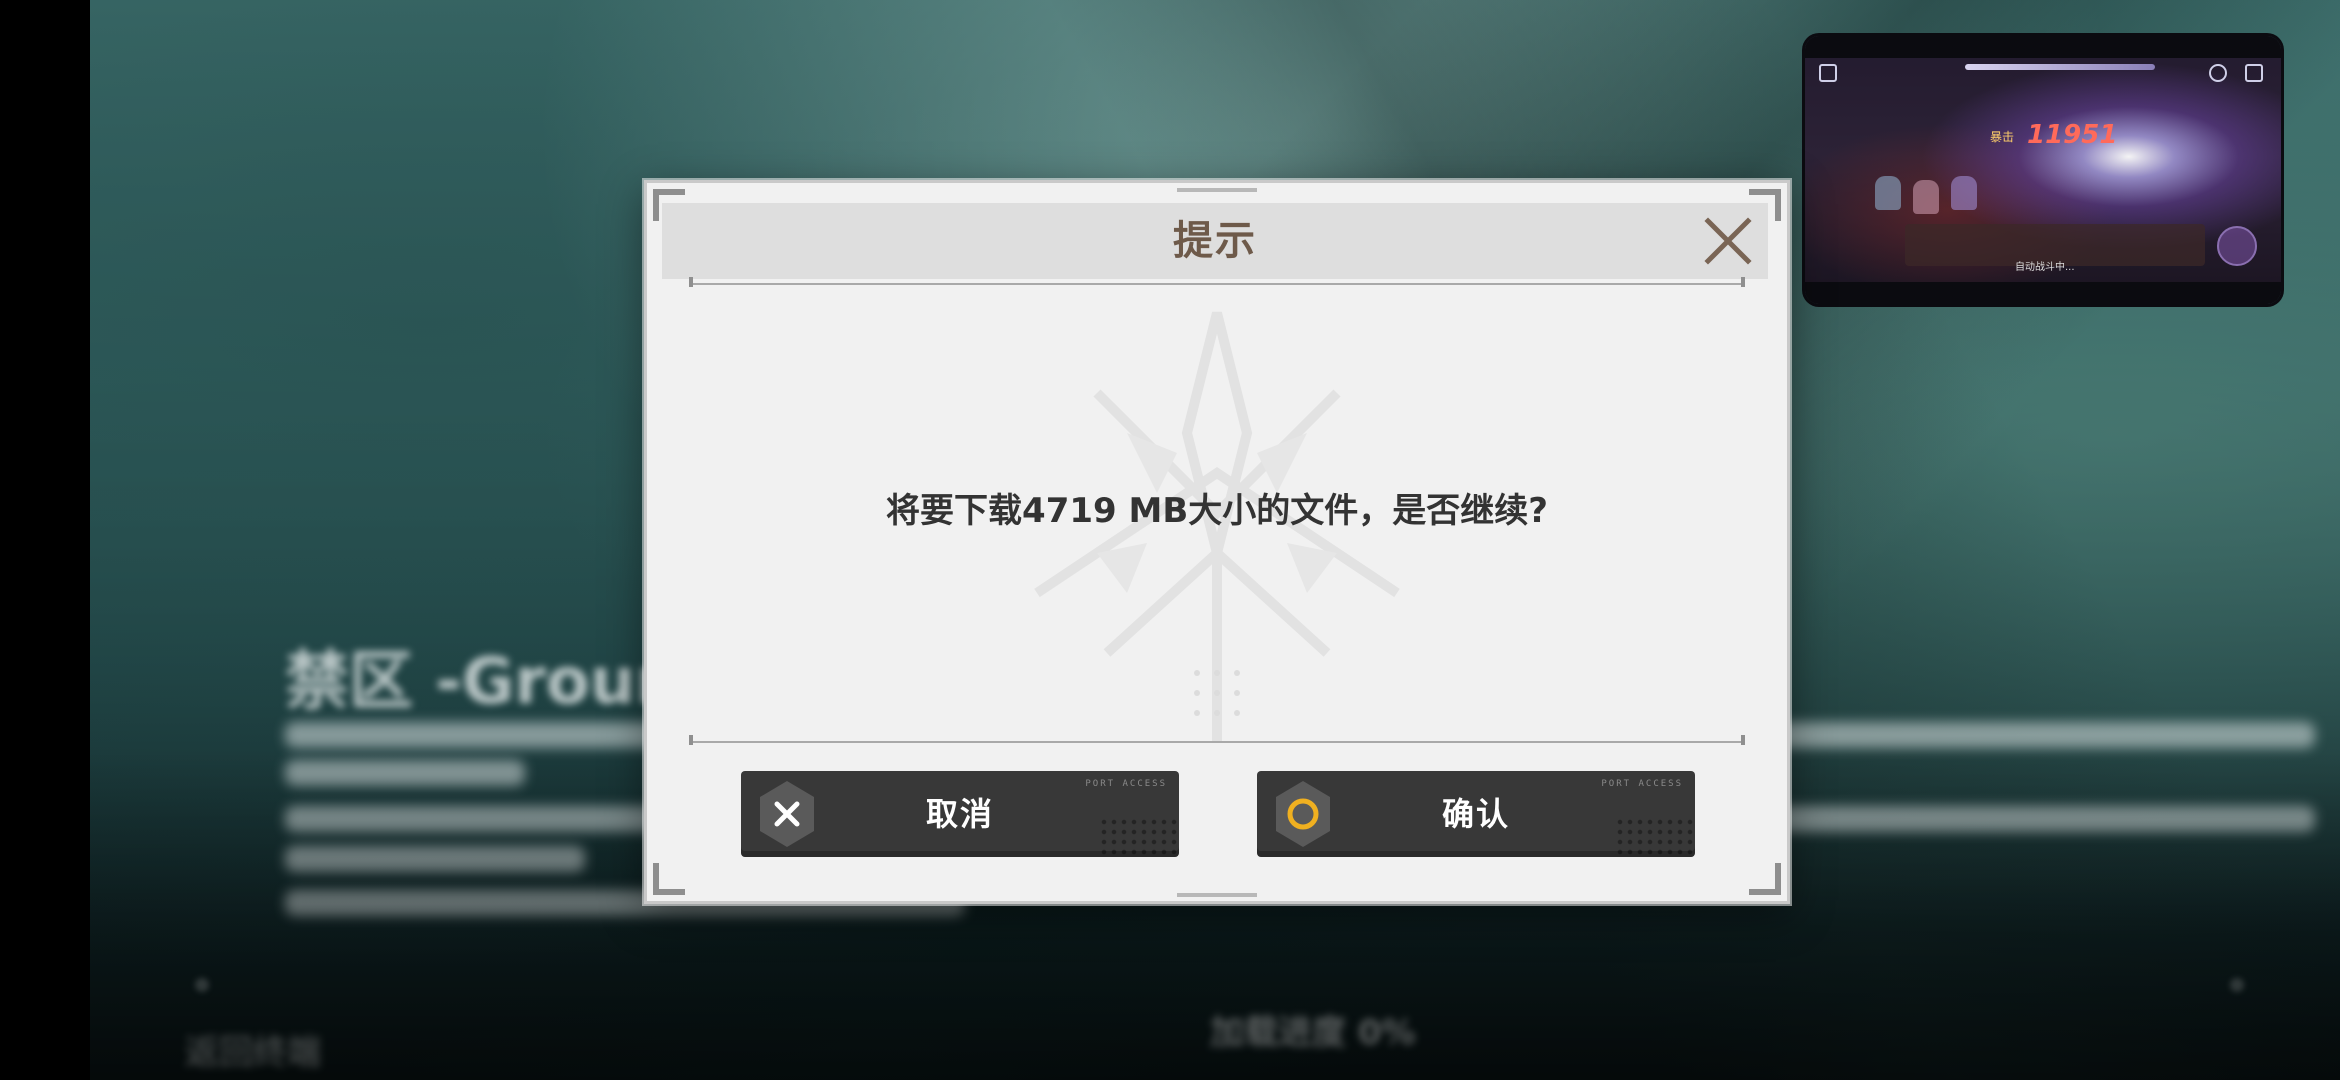  I want to click on dialog-title: 提示, so click(1215, 241).